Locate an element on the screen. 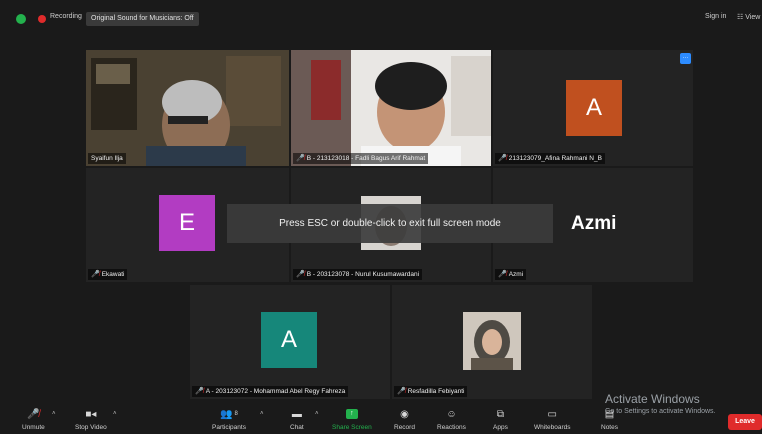  participant-tile: Syaifun Ilja is located at coordinates (187, 108).